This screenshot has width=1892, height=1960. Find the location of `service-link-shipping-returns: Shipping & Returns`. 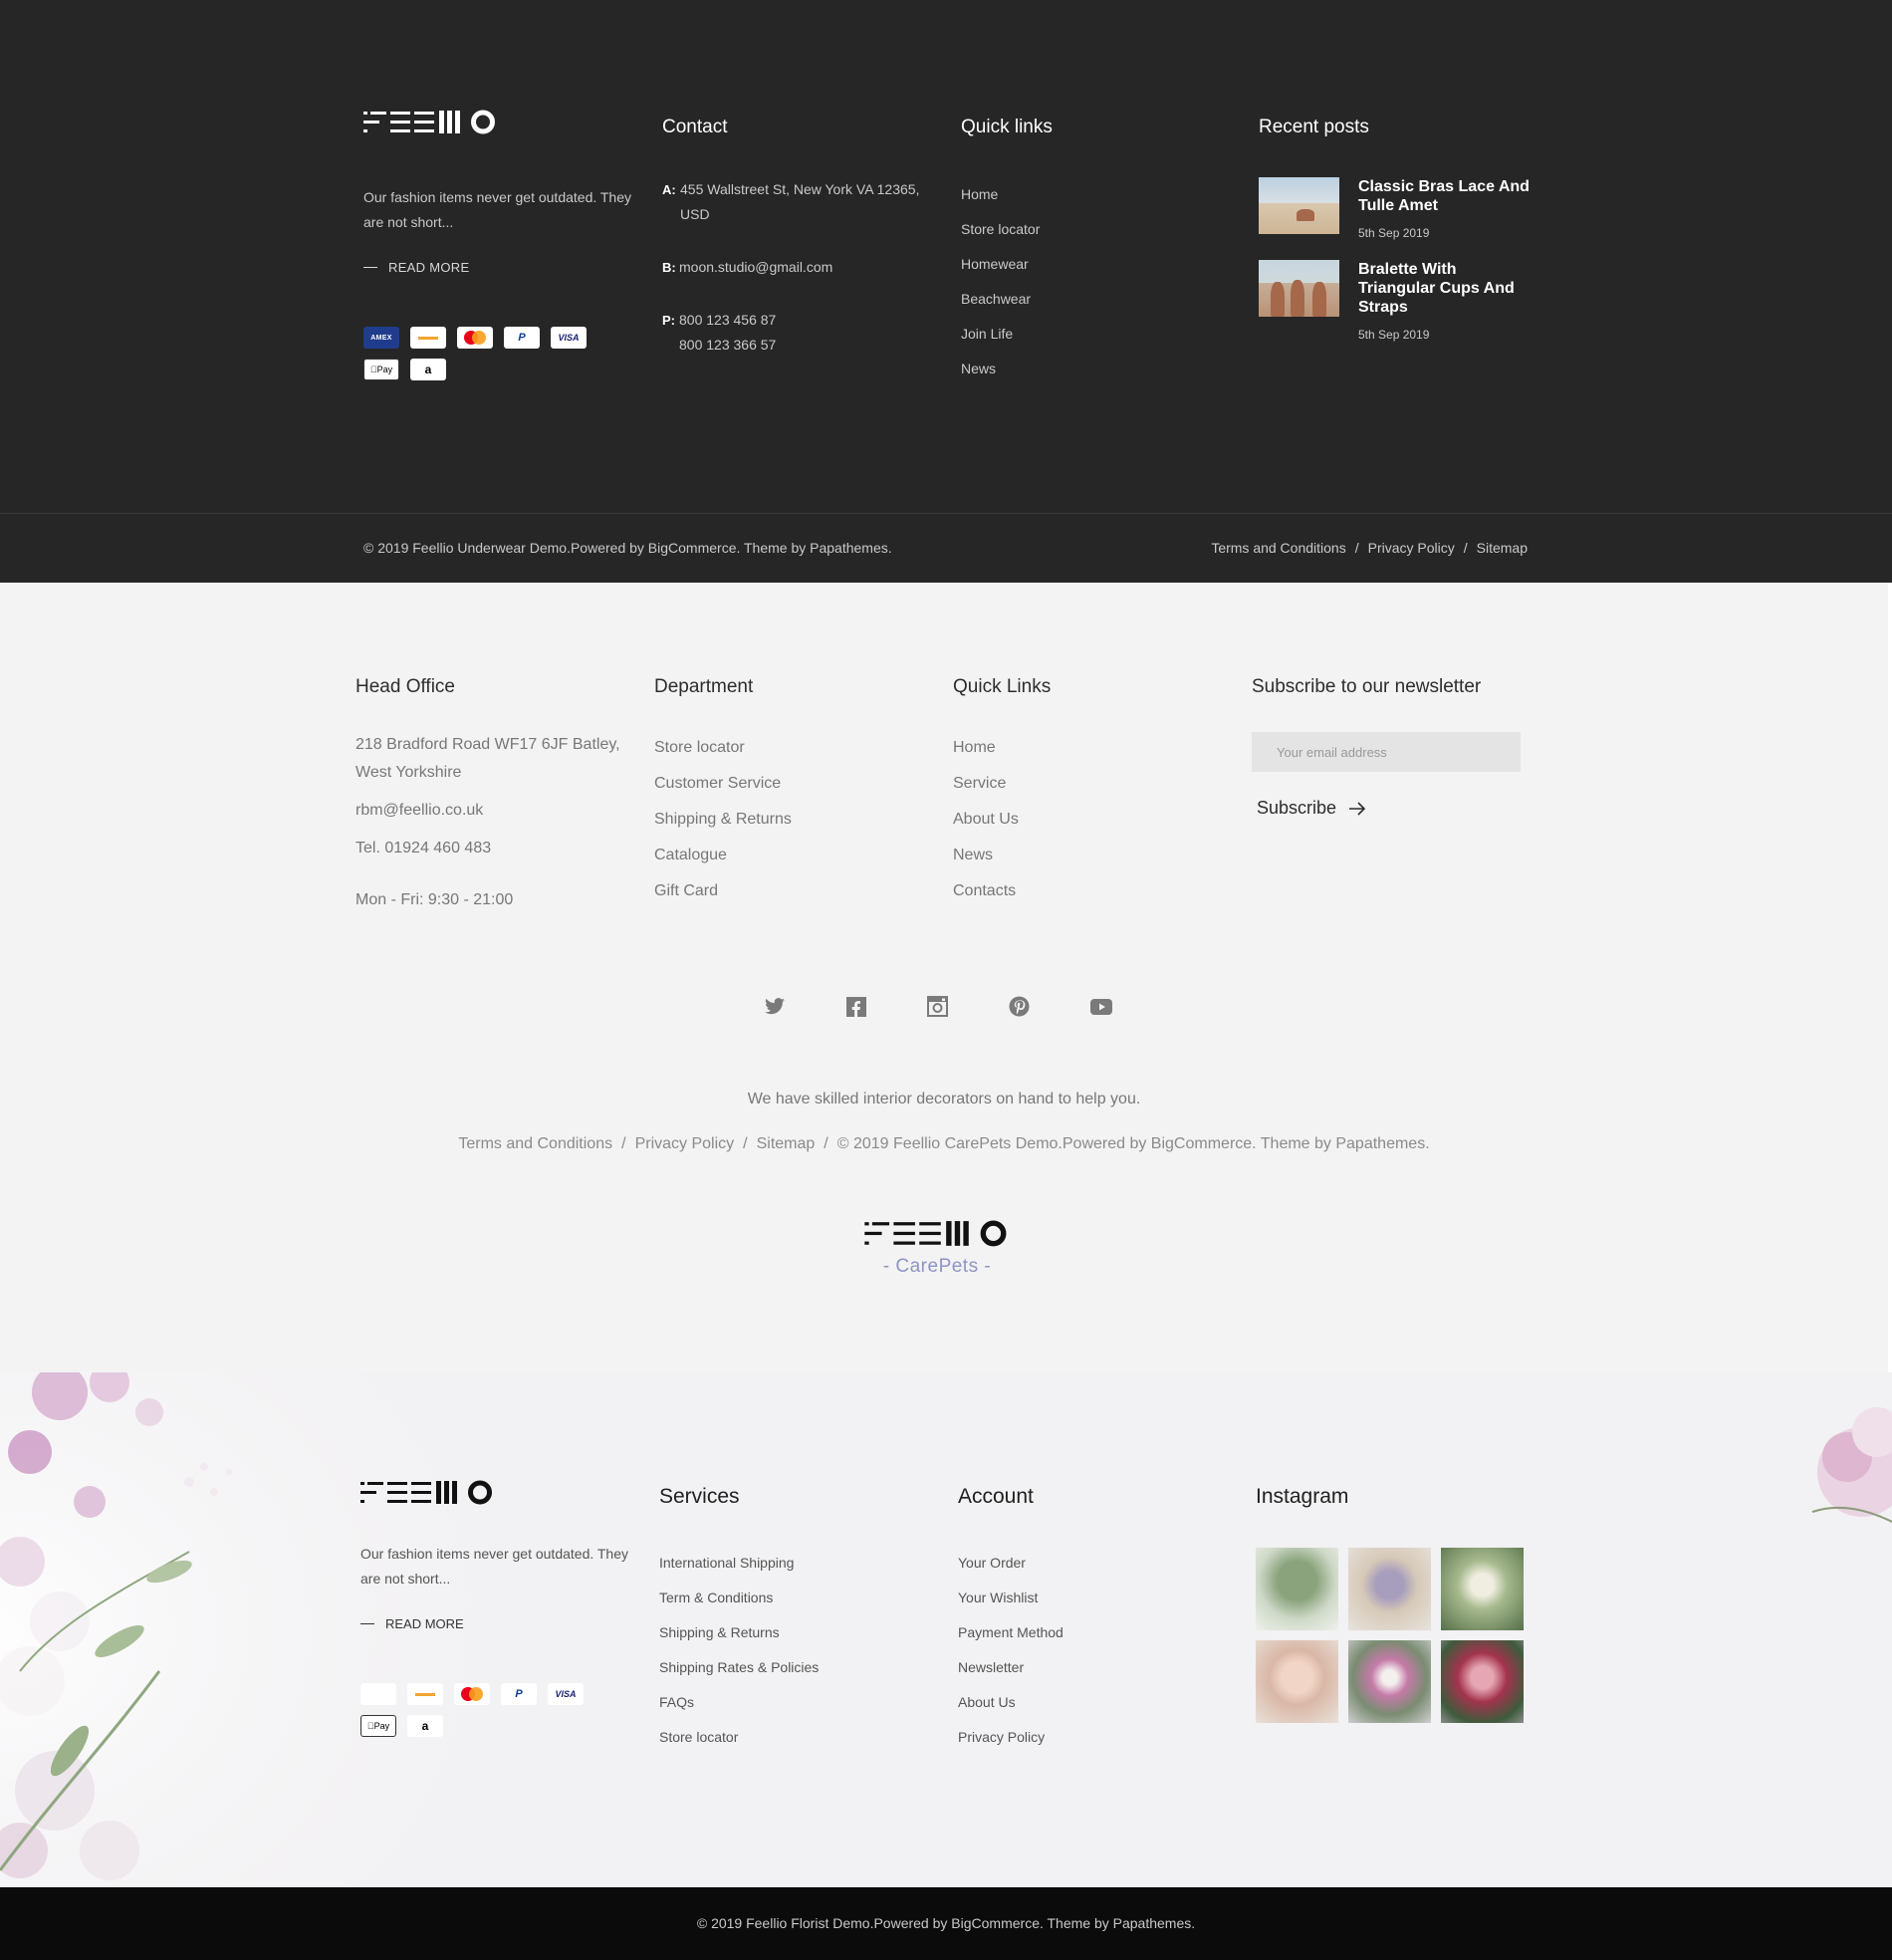

service-link-shipping-returns: Shipping & Returns is located at coordinates (799, 1633).